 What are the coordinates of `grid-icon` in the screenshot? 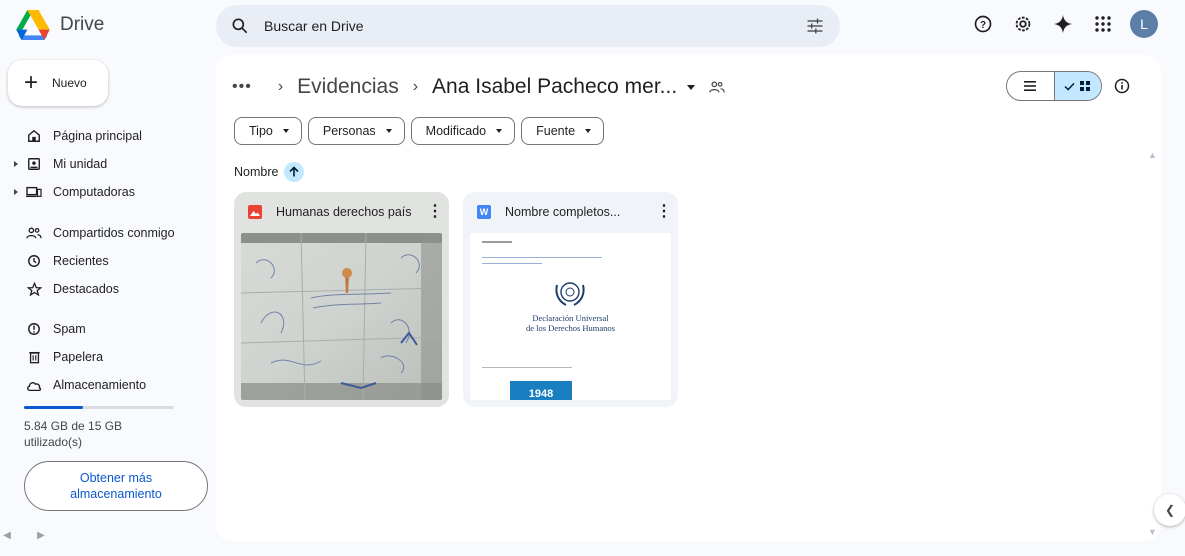 It's located at (1085, 86).